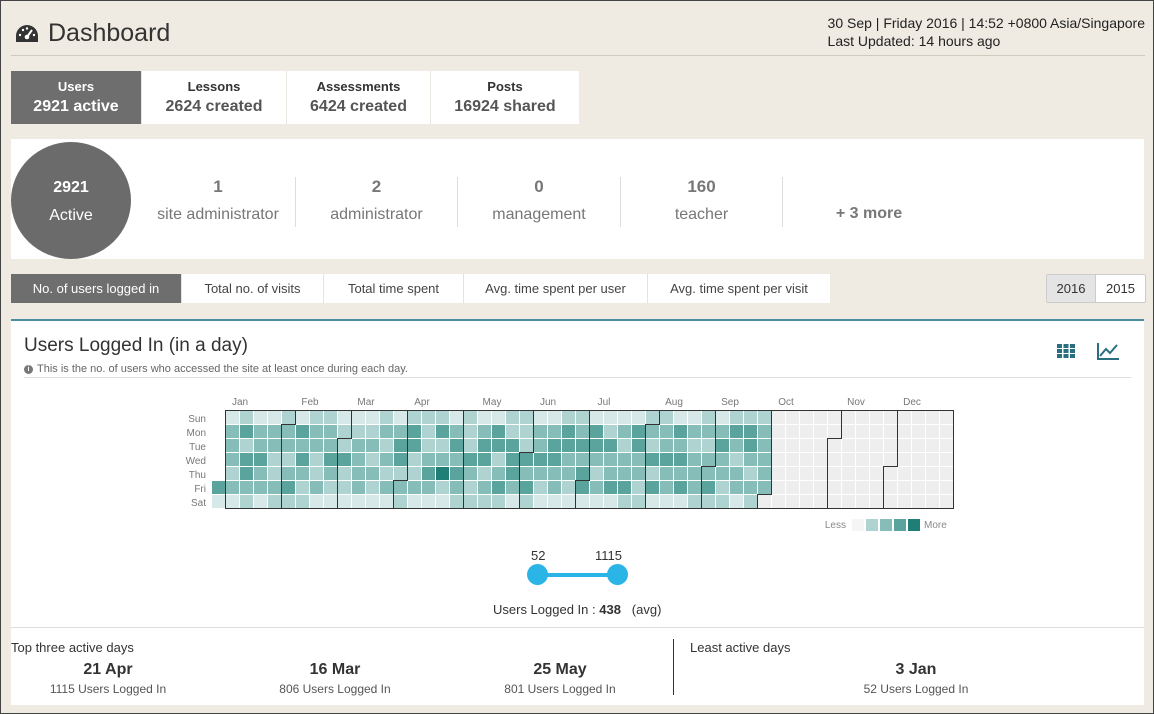 The image size is (1154, 714). I want to click on role-site-administrator: 1 site administrator, so click(218, 202).